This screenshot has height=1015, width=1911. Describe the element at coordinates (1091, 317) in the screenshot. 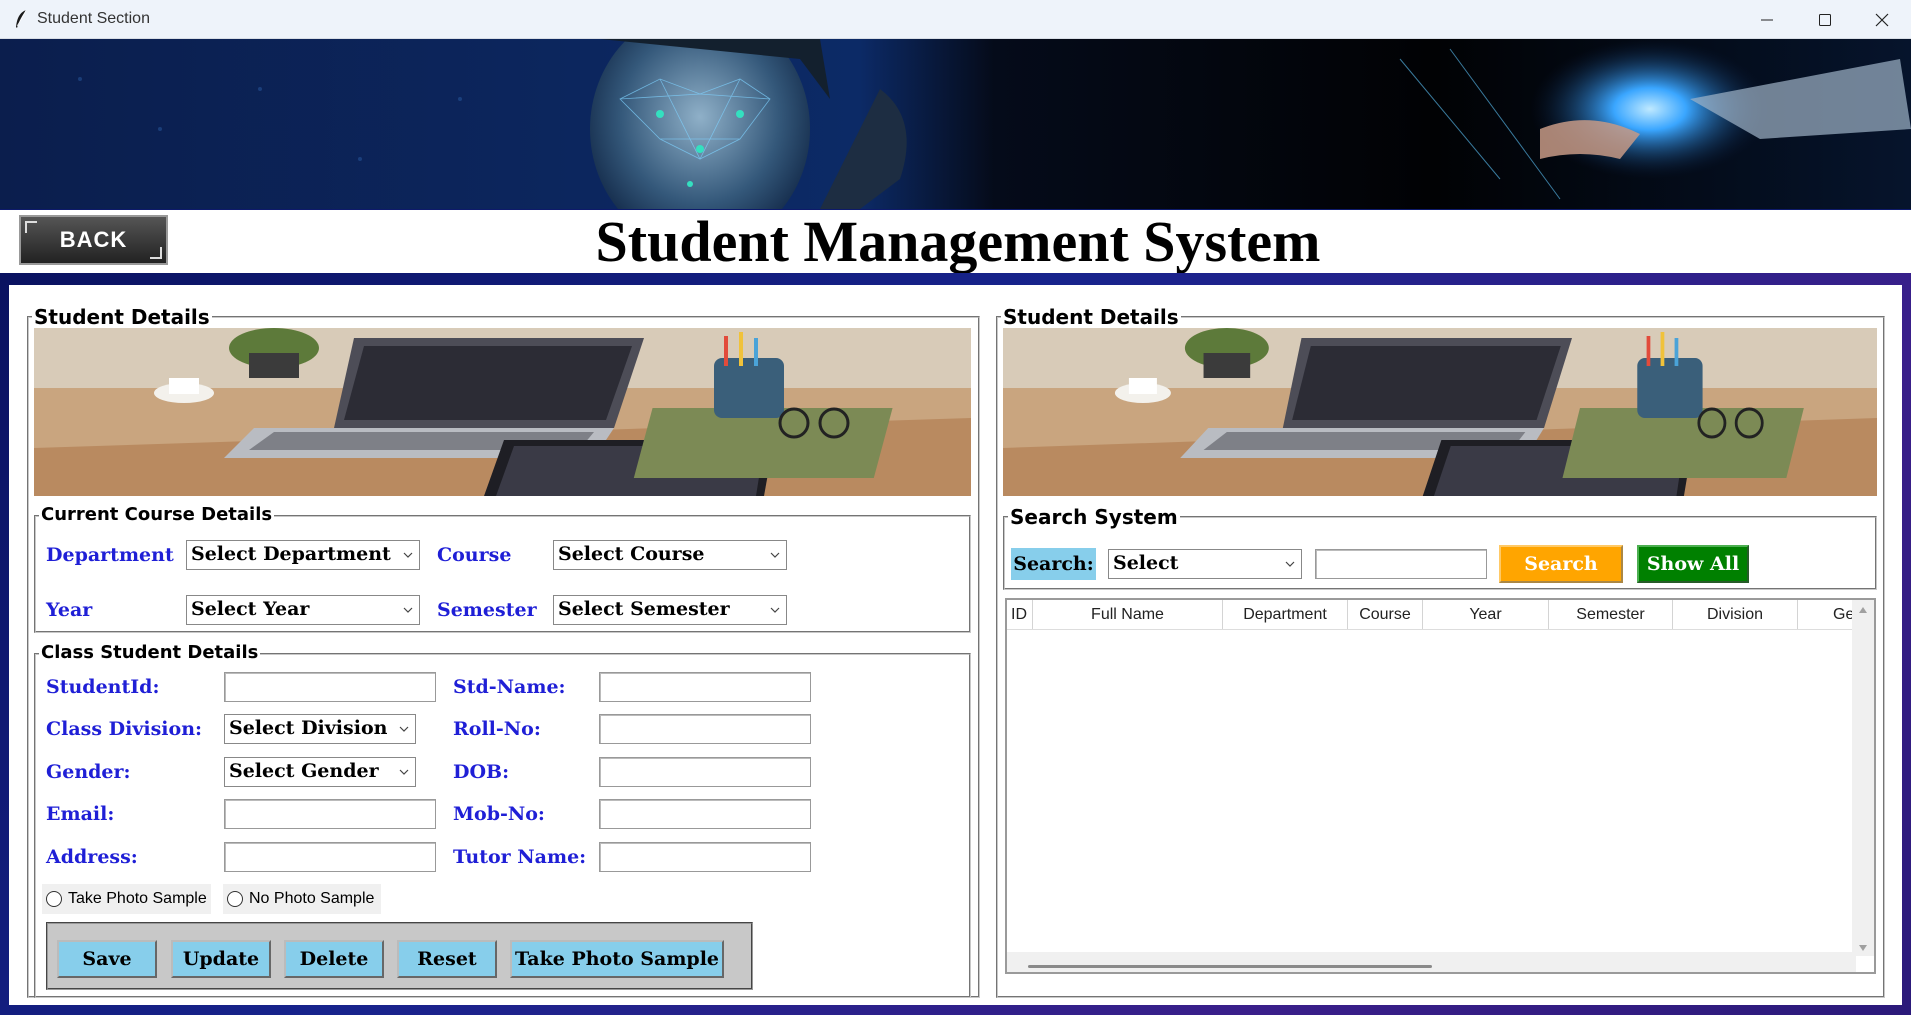

I see `right-frame-title: Student Details` at that location.